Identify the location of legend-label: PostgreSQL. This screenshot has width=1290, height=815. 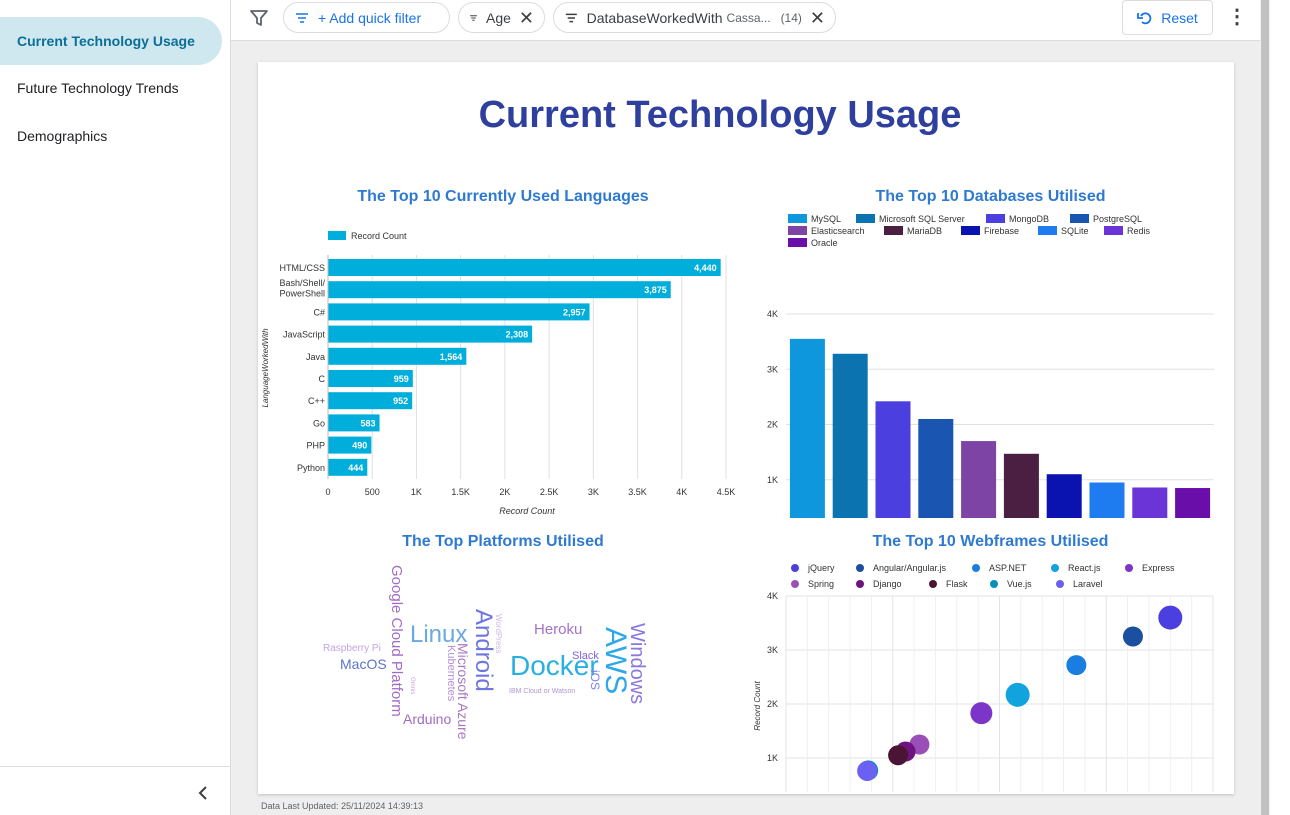
(1117, 219).